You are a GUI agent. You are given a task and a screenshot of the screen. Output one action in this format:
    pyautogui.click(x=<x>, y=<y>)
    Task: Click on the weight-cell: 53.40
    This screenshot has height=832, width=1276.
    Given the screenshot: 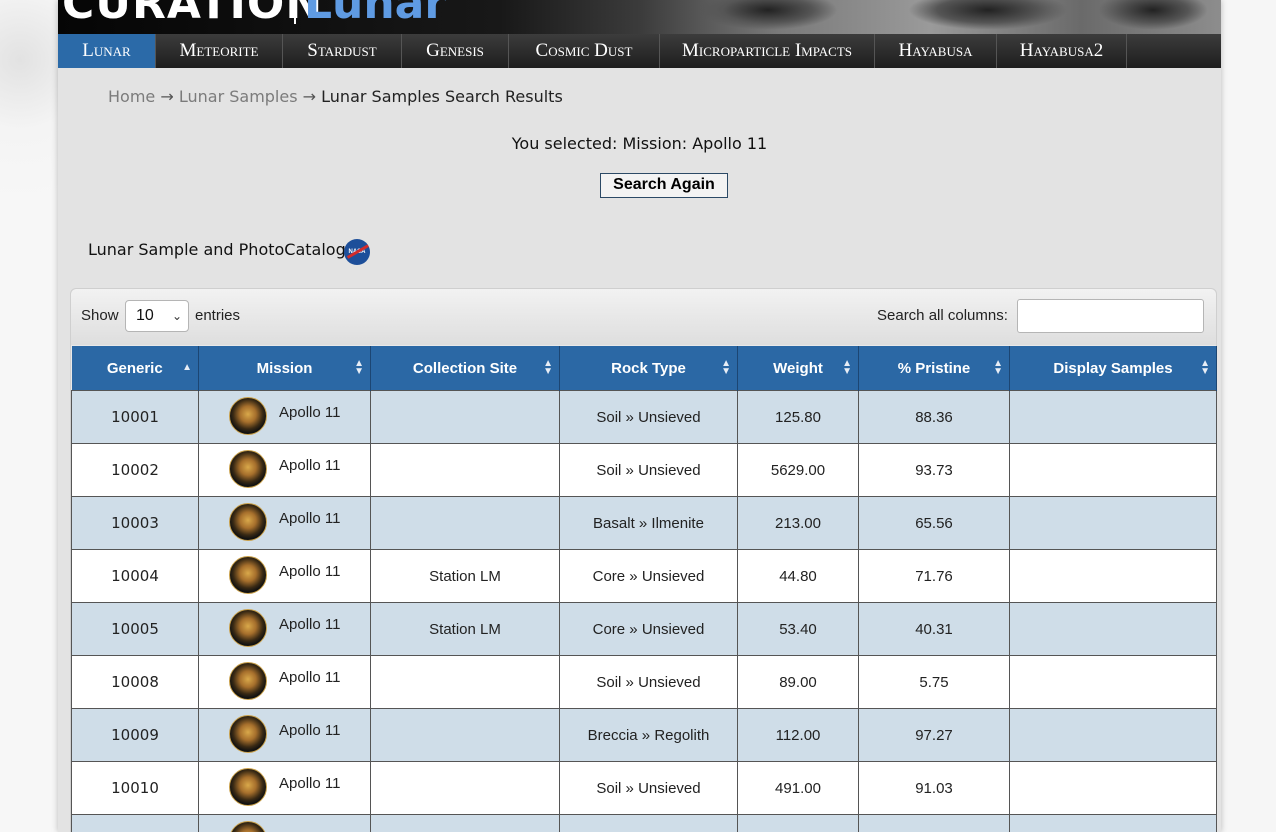 What is the action you would take?
    pyautogui.click(x=798, y=629)
    